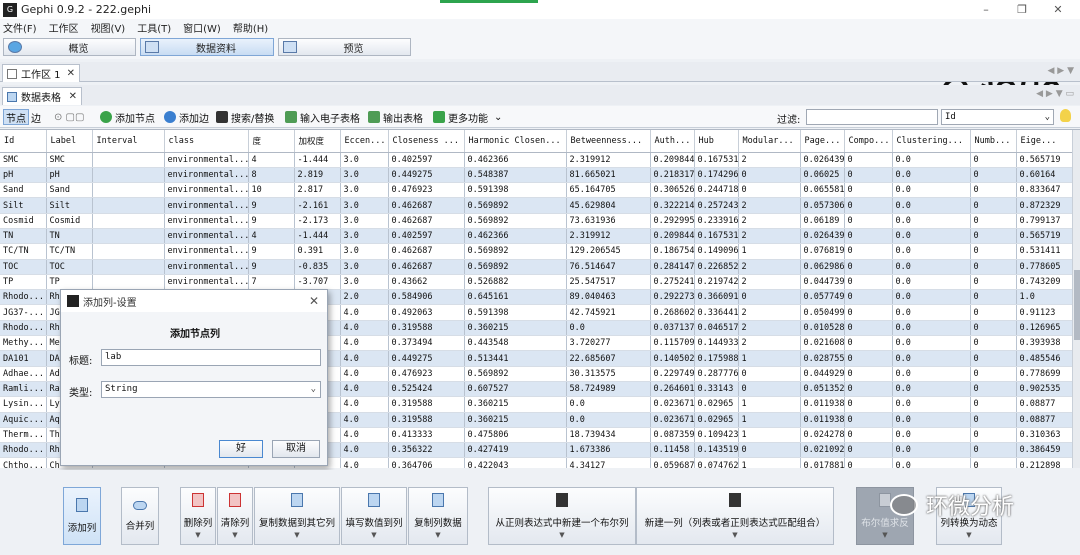  What do you see at coordinates (672, 312) in the screenshot?
I see `table-cell: 0.268602` at bounding box center [672, 312].